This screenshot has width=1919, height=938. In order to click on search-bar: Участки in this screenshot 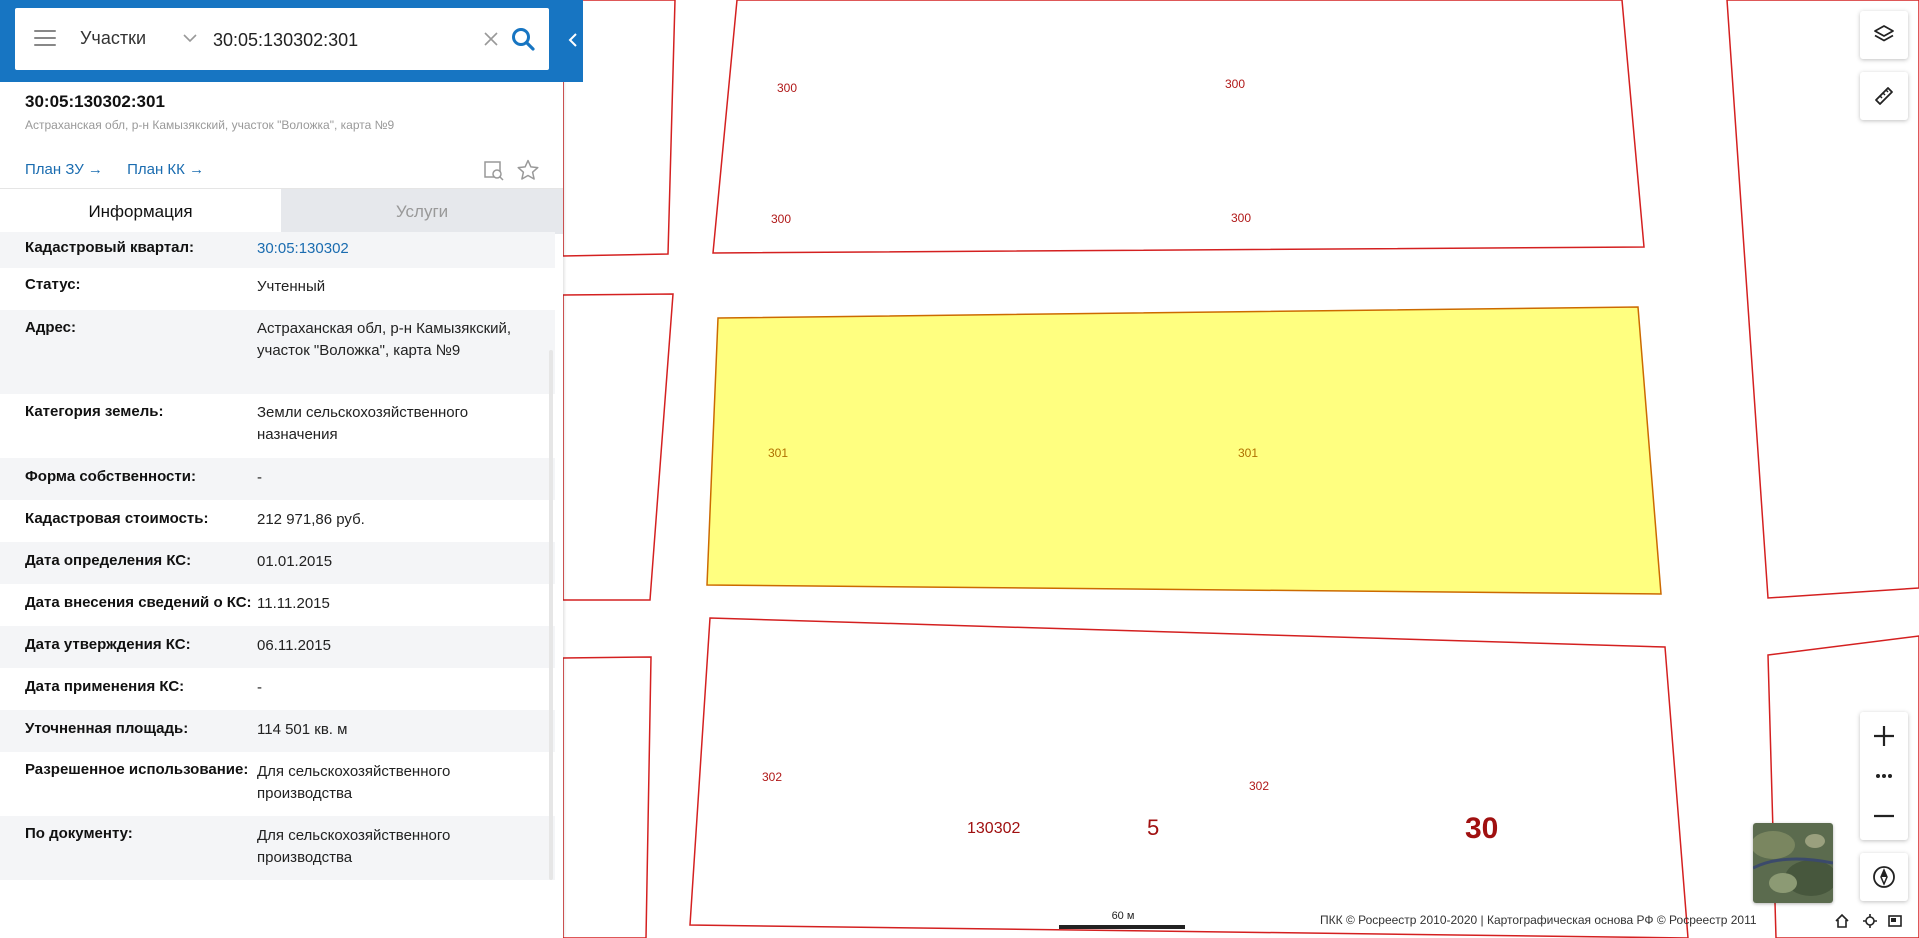, I will do `click(291, 41)`.